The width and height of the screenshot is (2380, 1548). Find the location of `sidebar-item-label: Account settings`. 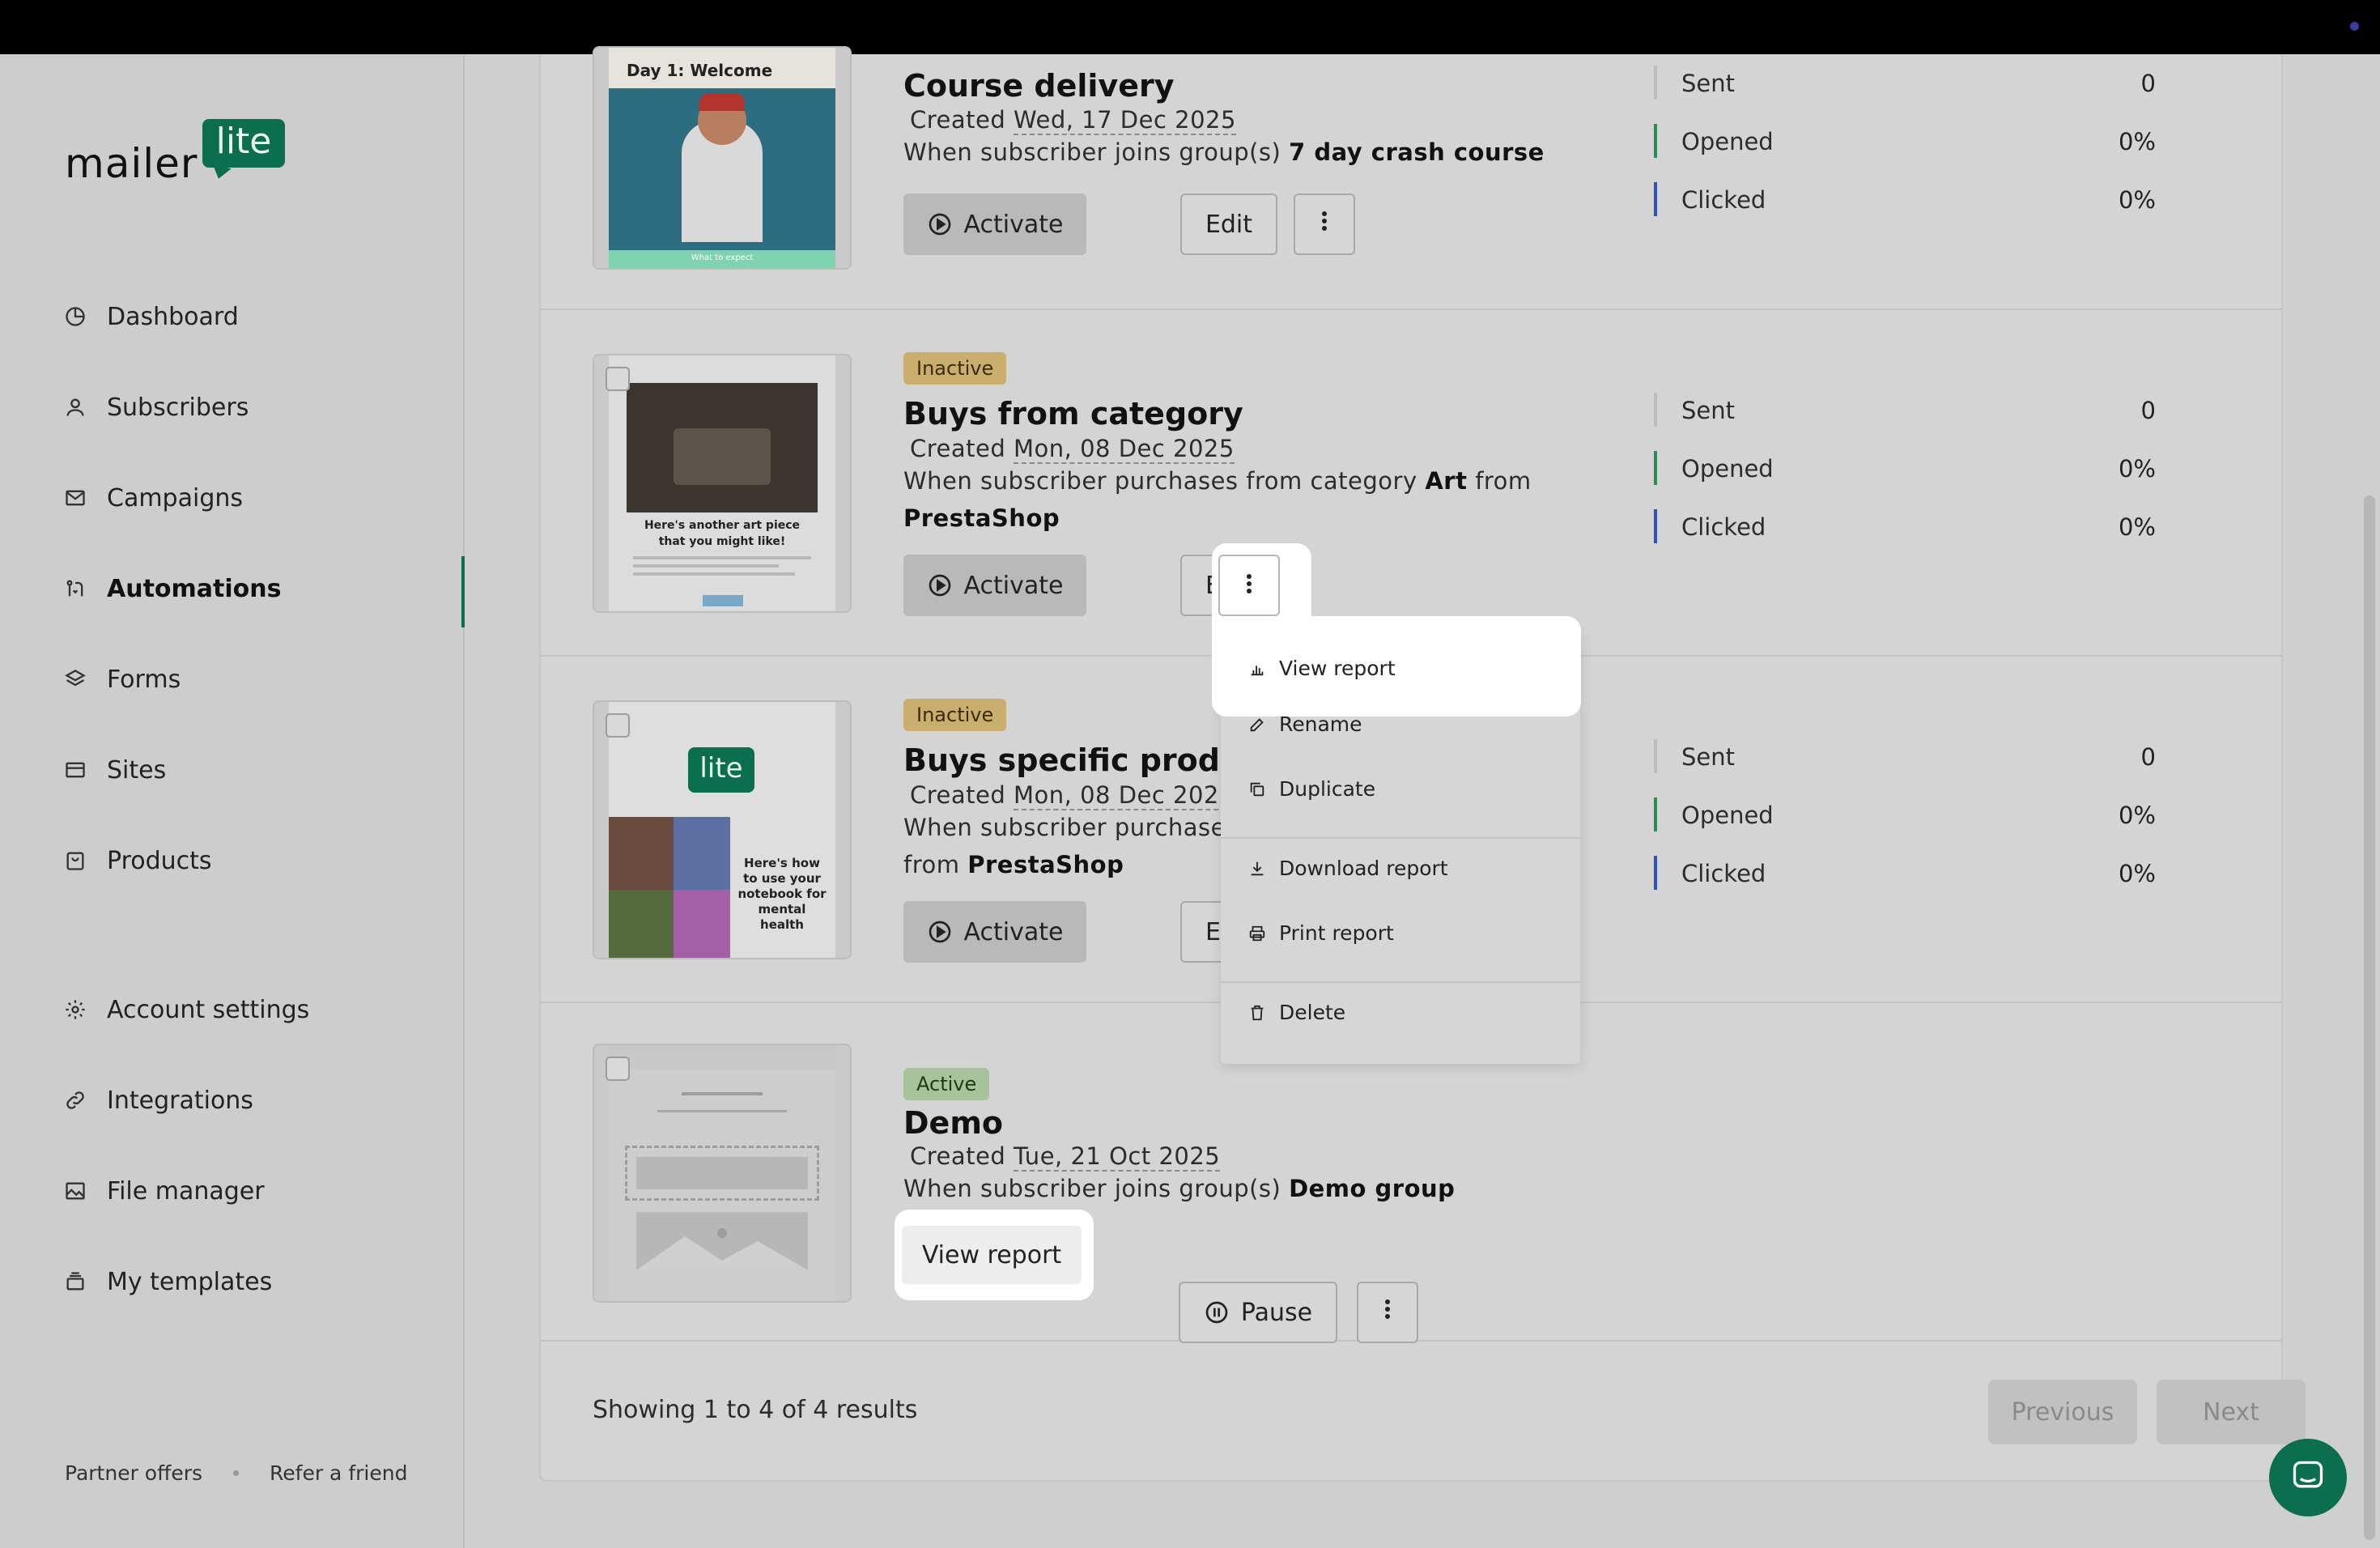

sidebar-item-label: Account settings is located at coordinates (208, 1010).